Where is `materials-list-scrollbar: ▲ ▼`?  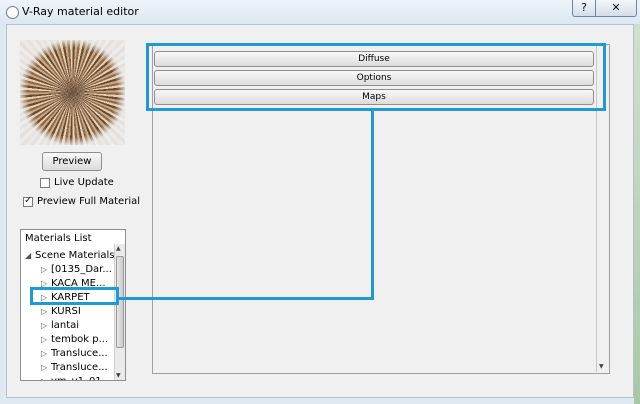 materials-list-scrollbar: ▲ ▼ is located at coordinates (119, 312).